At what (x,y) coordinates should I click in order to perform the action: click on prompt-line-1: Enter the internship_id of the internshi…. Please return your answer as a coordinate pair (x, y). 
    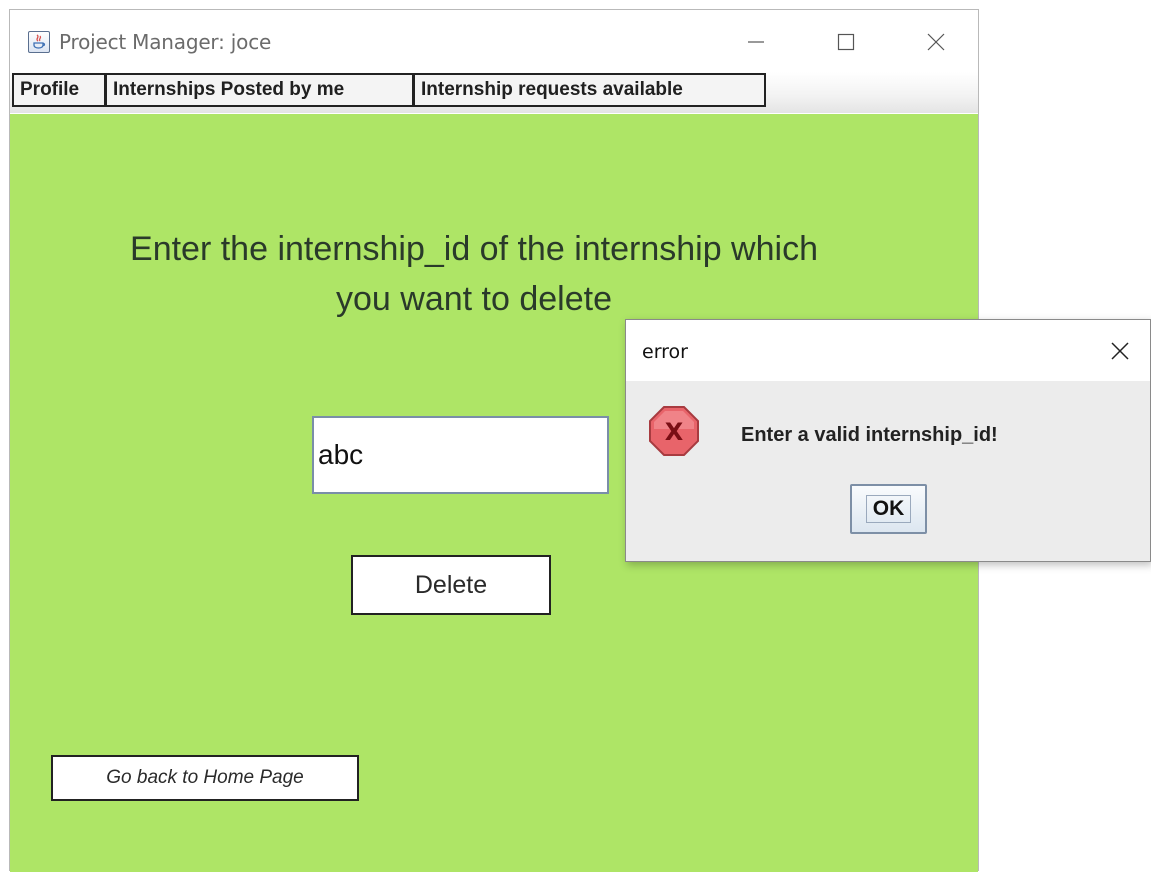
    Looking at the image, I should click on (474, 249).